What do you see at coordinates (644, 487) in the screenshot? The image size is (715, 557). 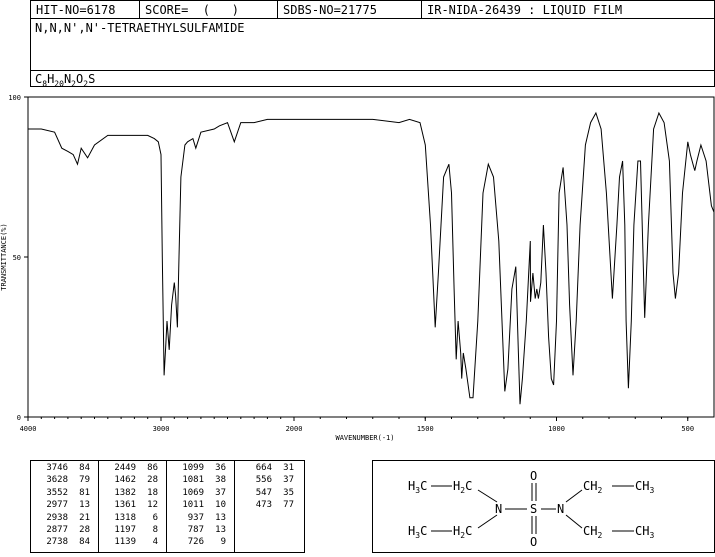 I see `ethyl-ch3-top-right: CH3` at bounding box center [644, 487].